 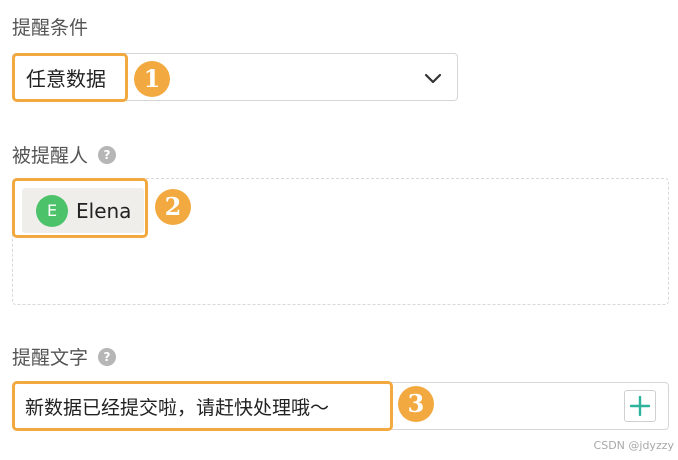 I want to click on chevron-down-icon, so click(x=433, y=78).